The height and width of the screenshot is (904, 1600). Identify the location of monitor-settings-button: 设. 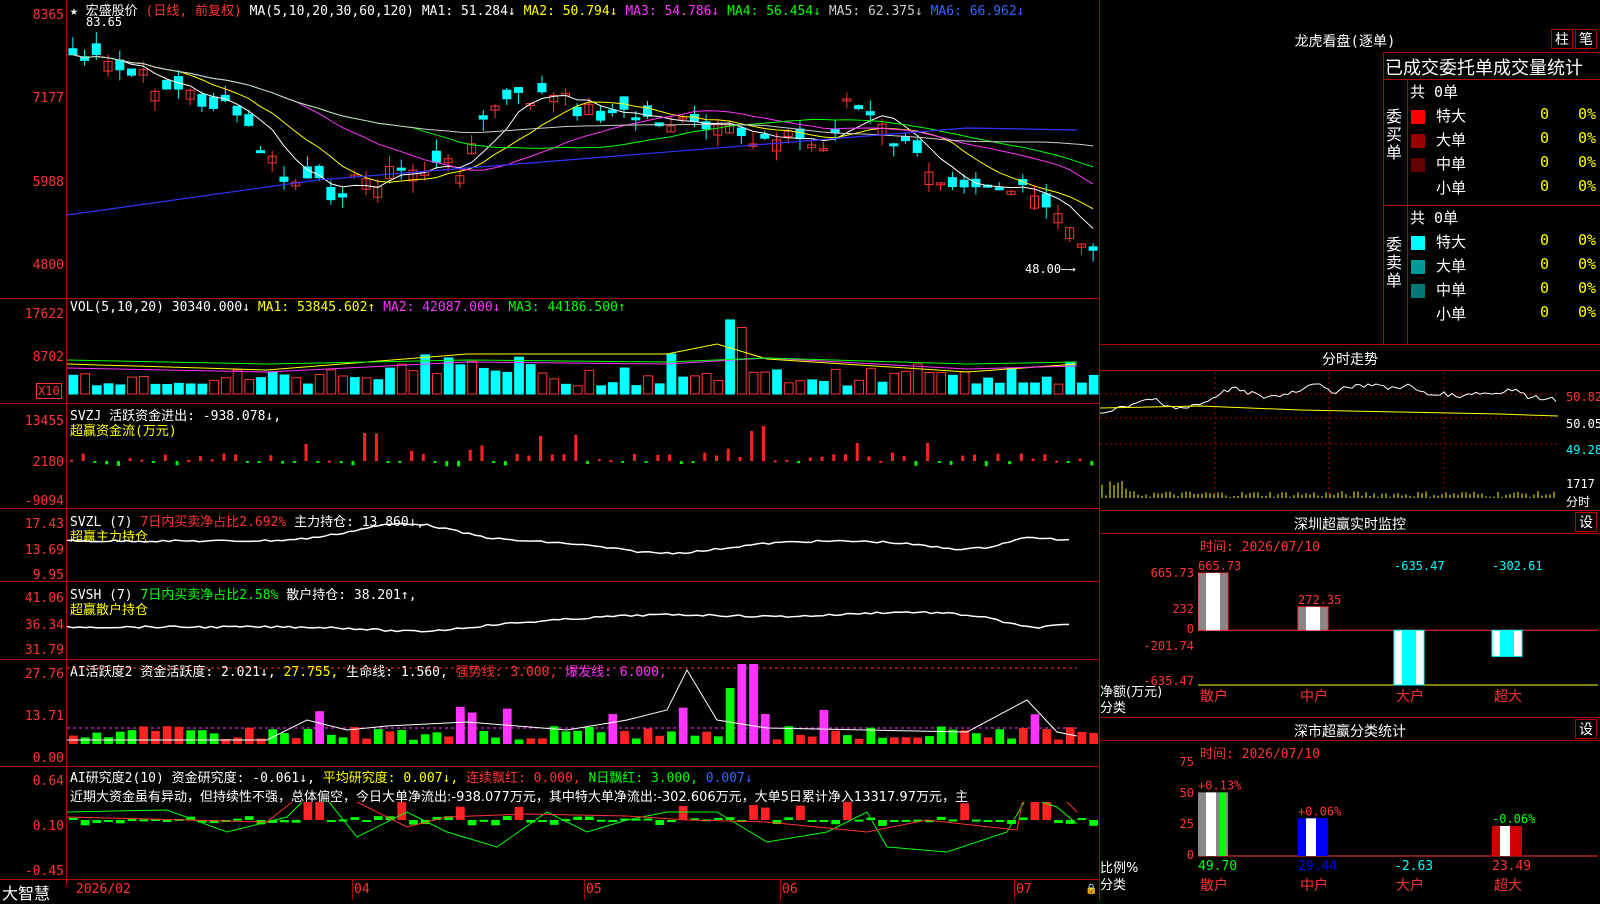
(1586, 522).